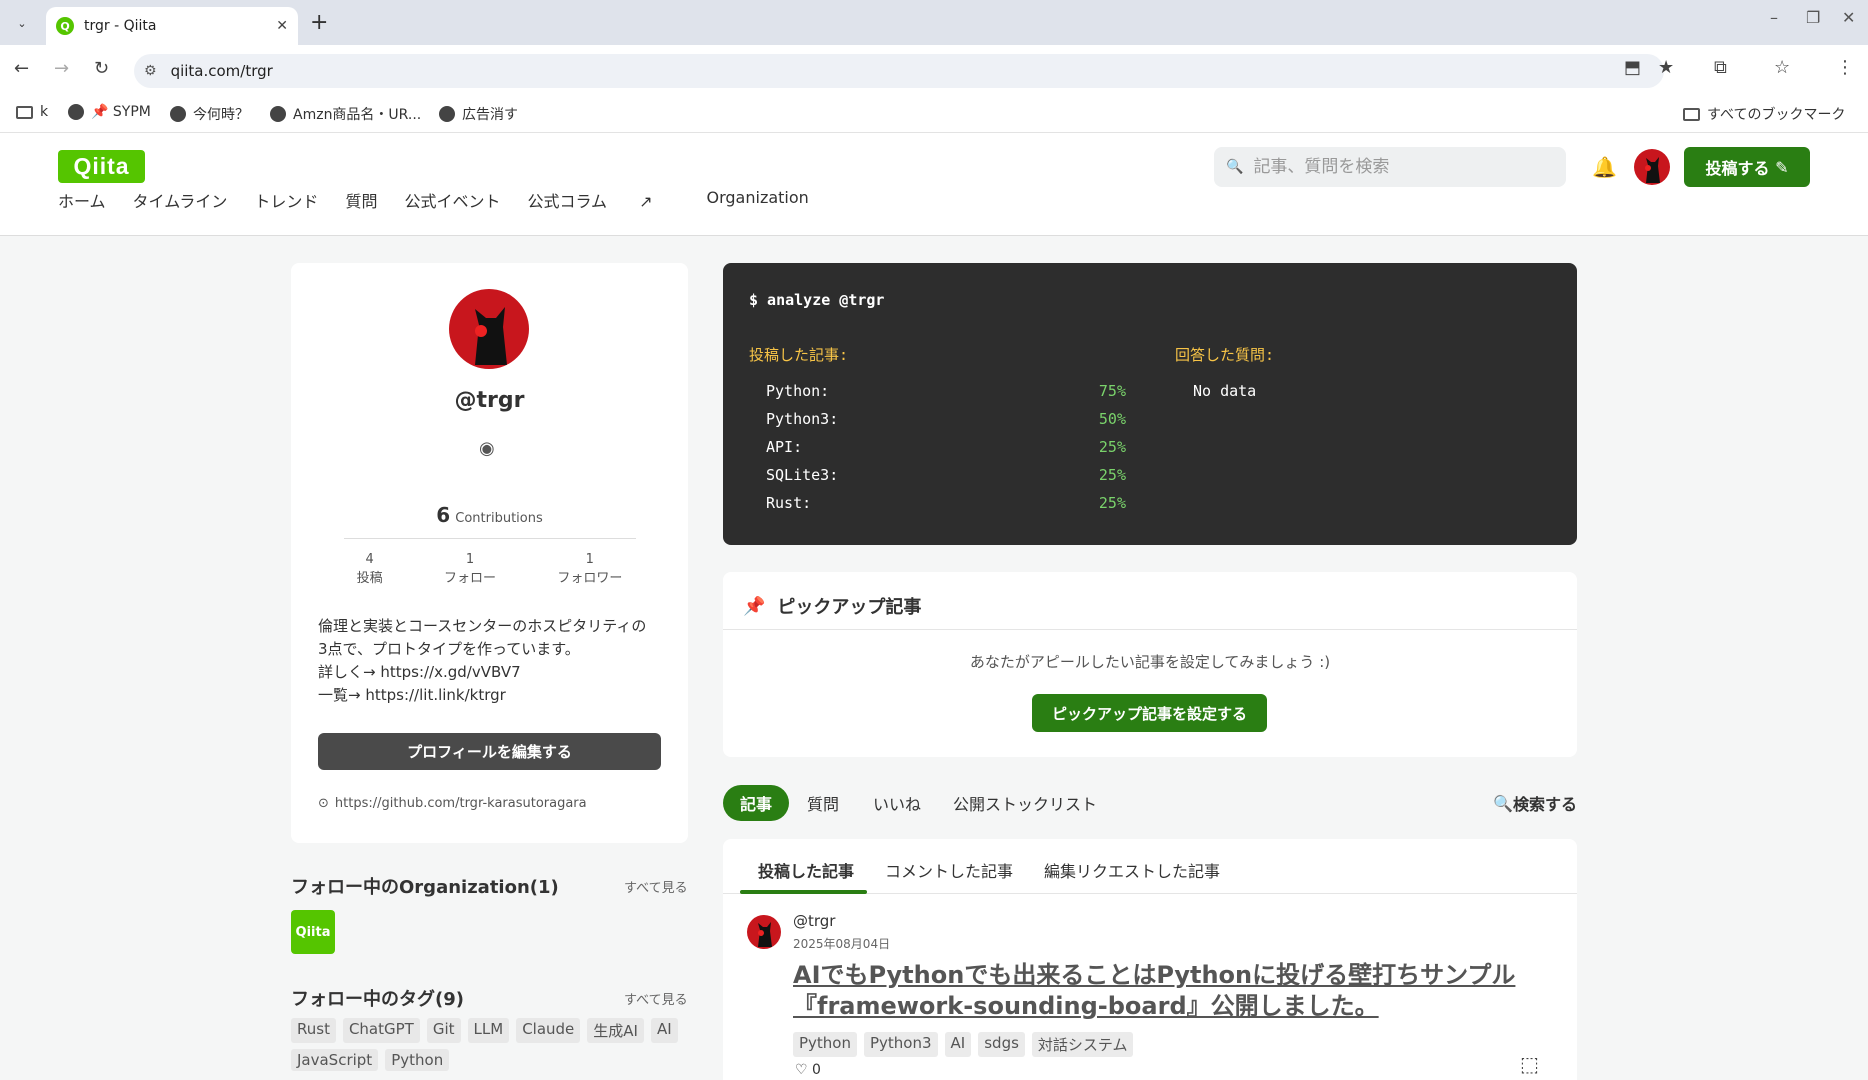 This screenshot has width=1868, height=1080. Describe the element at coordinates (1025, 803) in the screenshot. I see `tab-public-stock-lists: 公開ストックリスト` at that location.